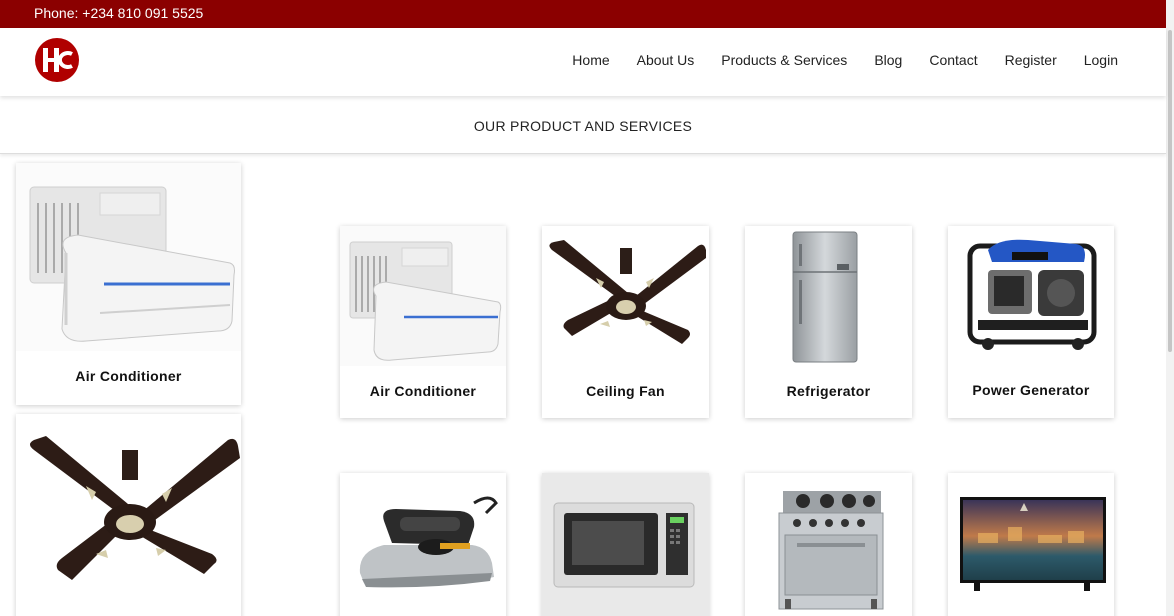 This screenshot has height=616, width=1174. I want to click on nav-products-services: Products & Services, so click(784, 60).